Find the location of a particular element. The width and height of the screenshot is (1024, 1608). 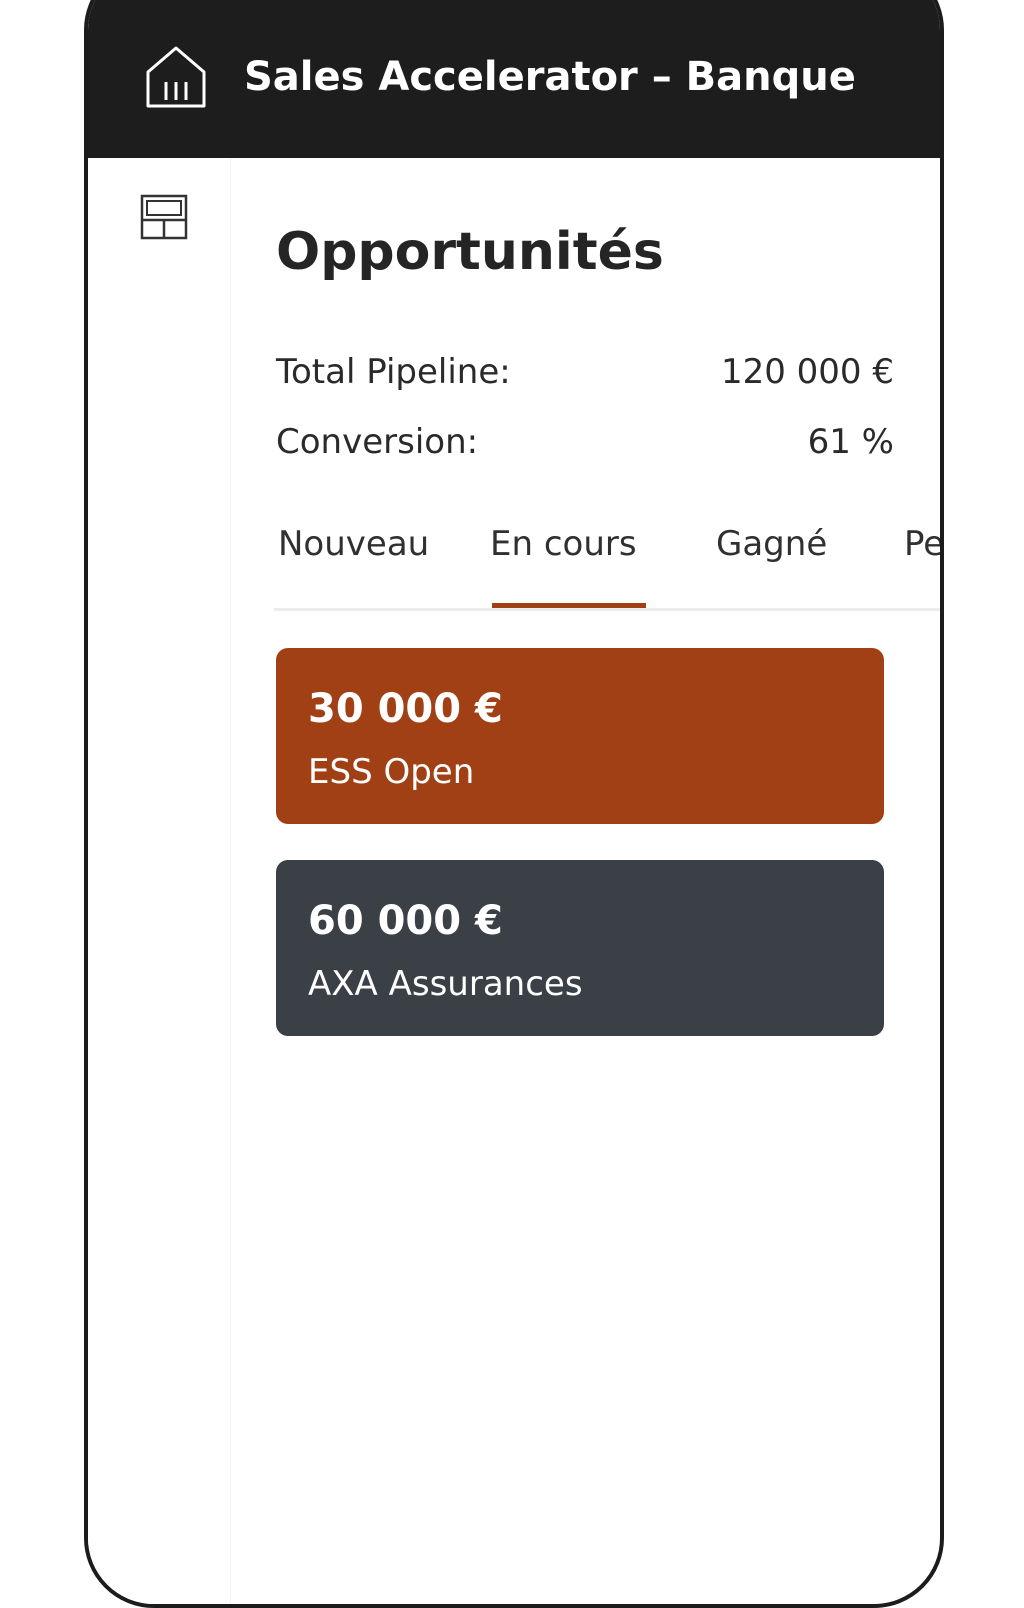

status-tabs: Nouveau En cours Gagné Perdu is located at coordinates (607, 567).